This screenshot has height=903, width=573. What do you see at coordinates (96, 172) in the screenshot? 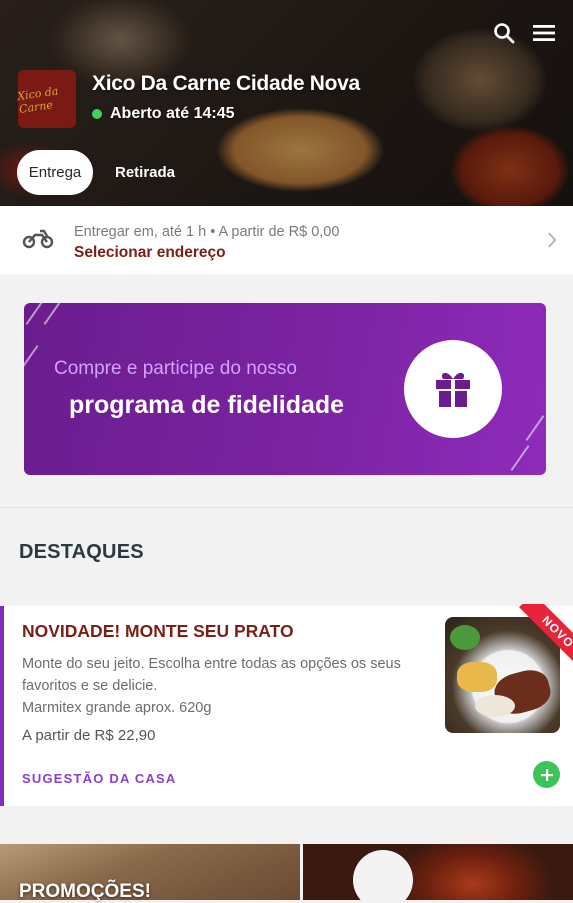
I see `order-mode-tabs: Entrega Retirada` at bounding box center [96, 172].